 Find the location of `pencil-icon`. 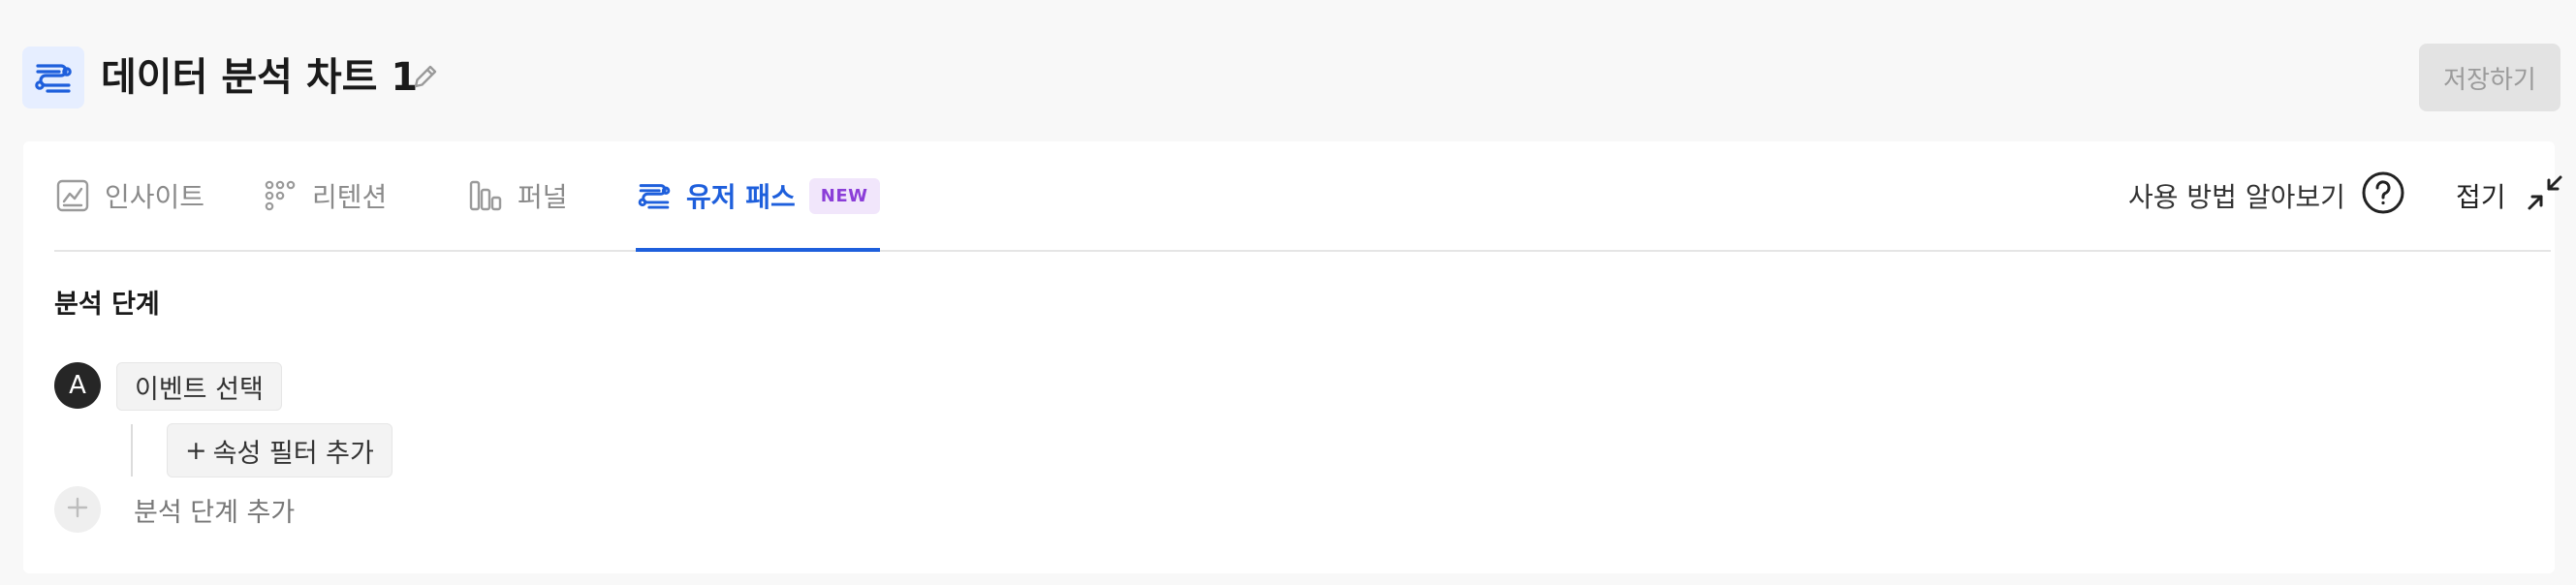

pencil-icon is located at coordinates (425, 77).